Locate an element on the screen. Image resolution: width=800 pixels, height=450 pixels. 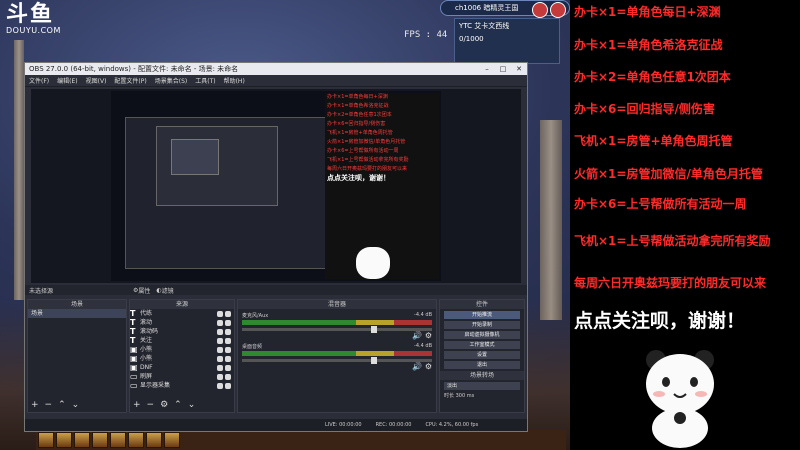
menu-scene-collection: 场景集合(S) is located at coordinates (171, 80).